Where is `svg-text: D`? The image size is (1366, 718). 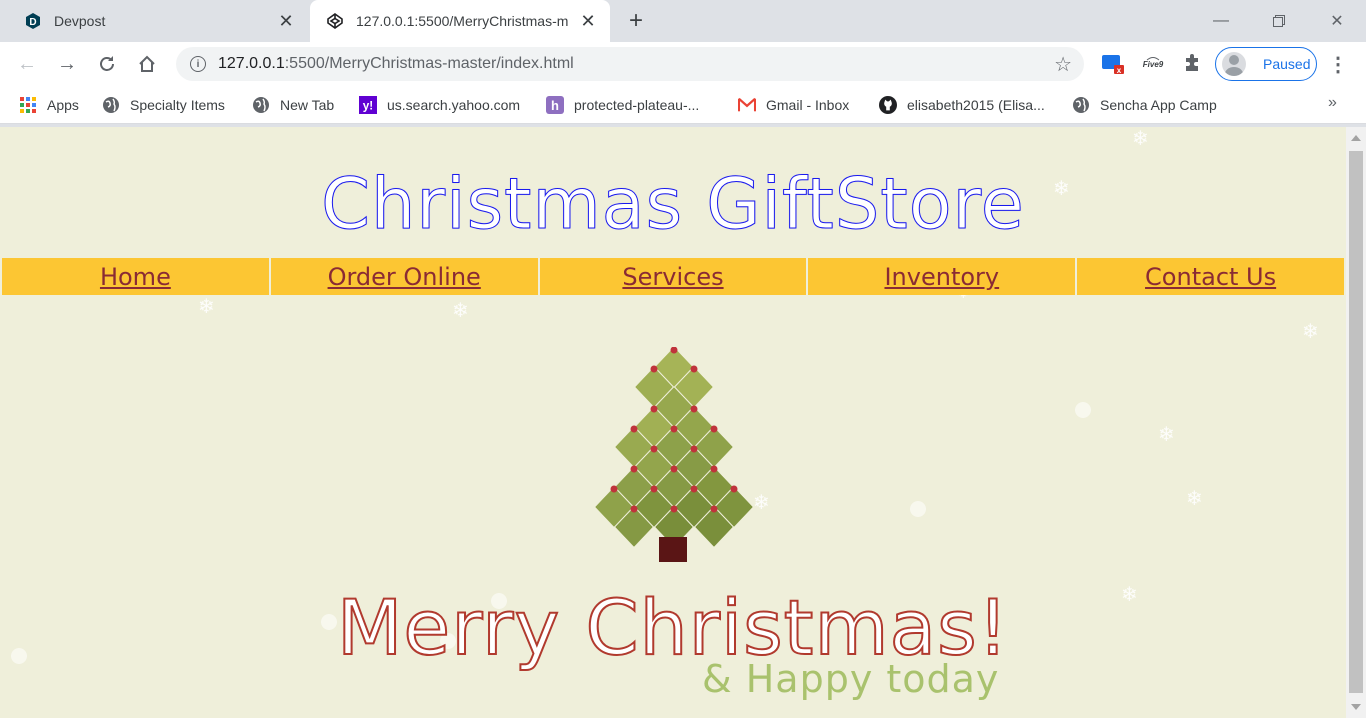
svg-text: D is located at coordinates (32, 22).